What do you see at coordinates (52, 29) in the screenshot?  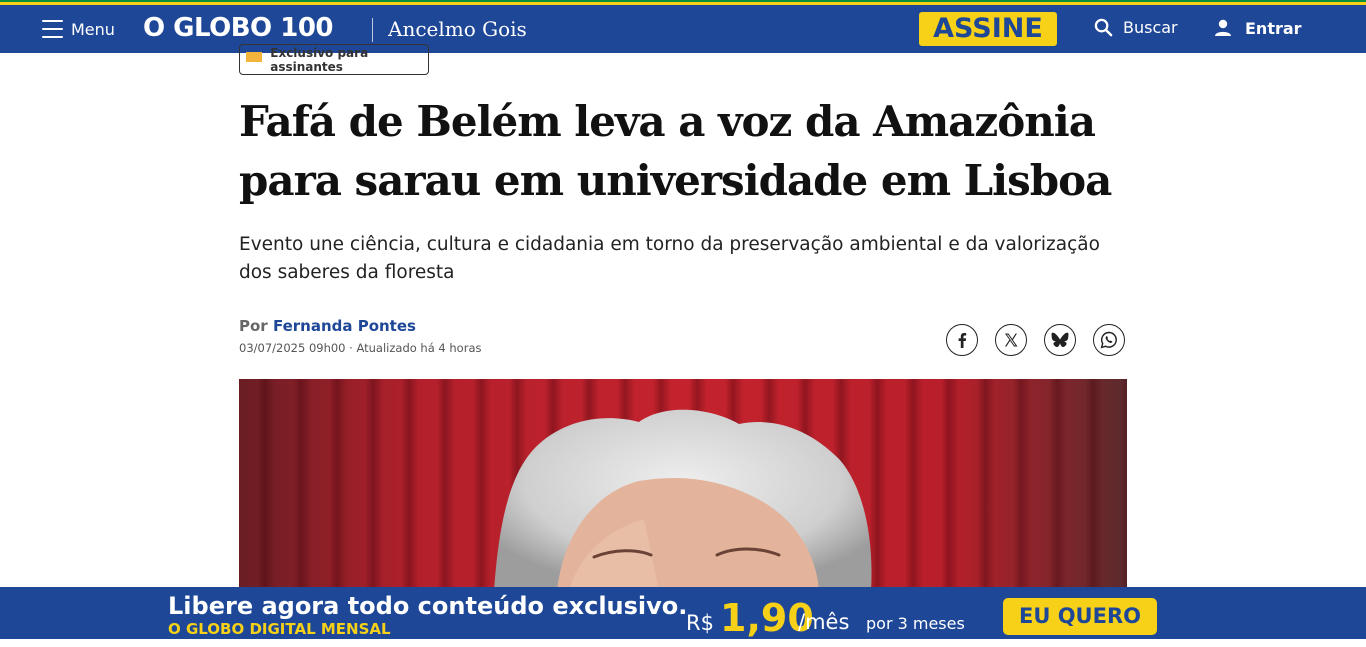 I see `hamburger-icon` at bounding box center [52, 29].